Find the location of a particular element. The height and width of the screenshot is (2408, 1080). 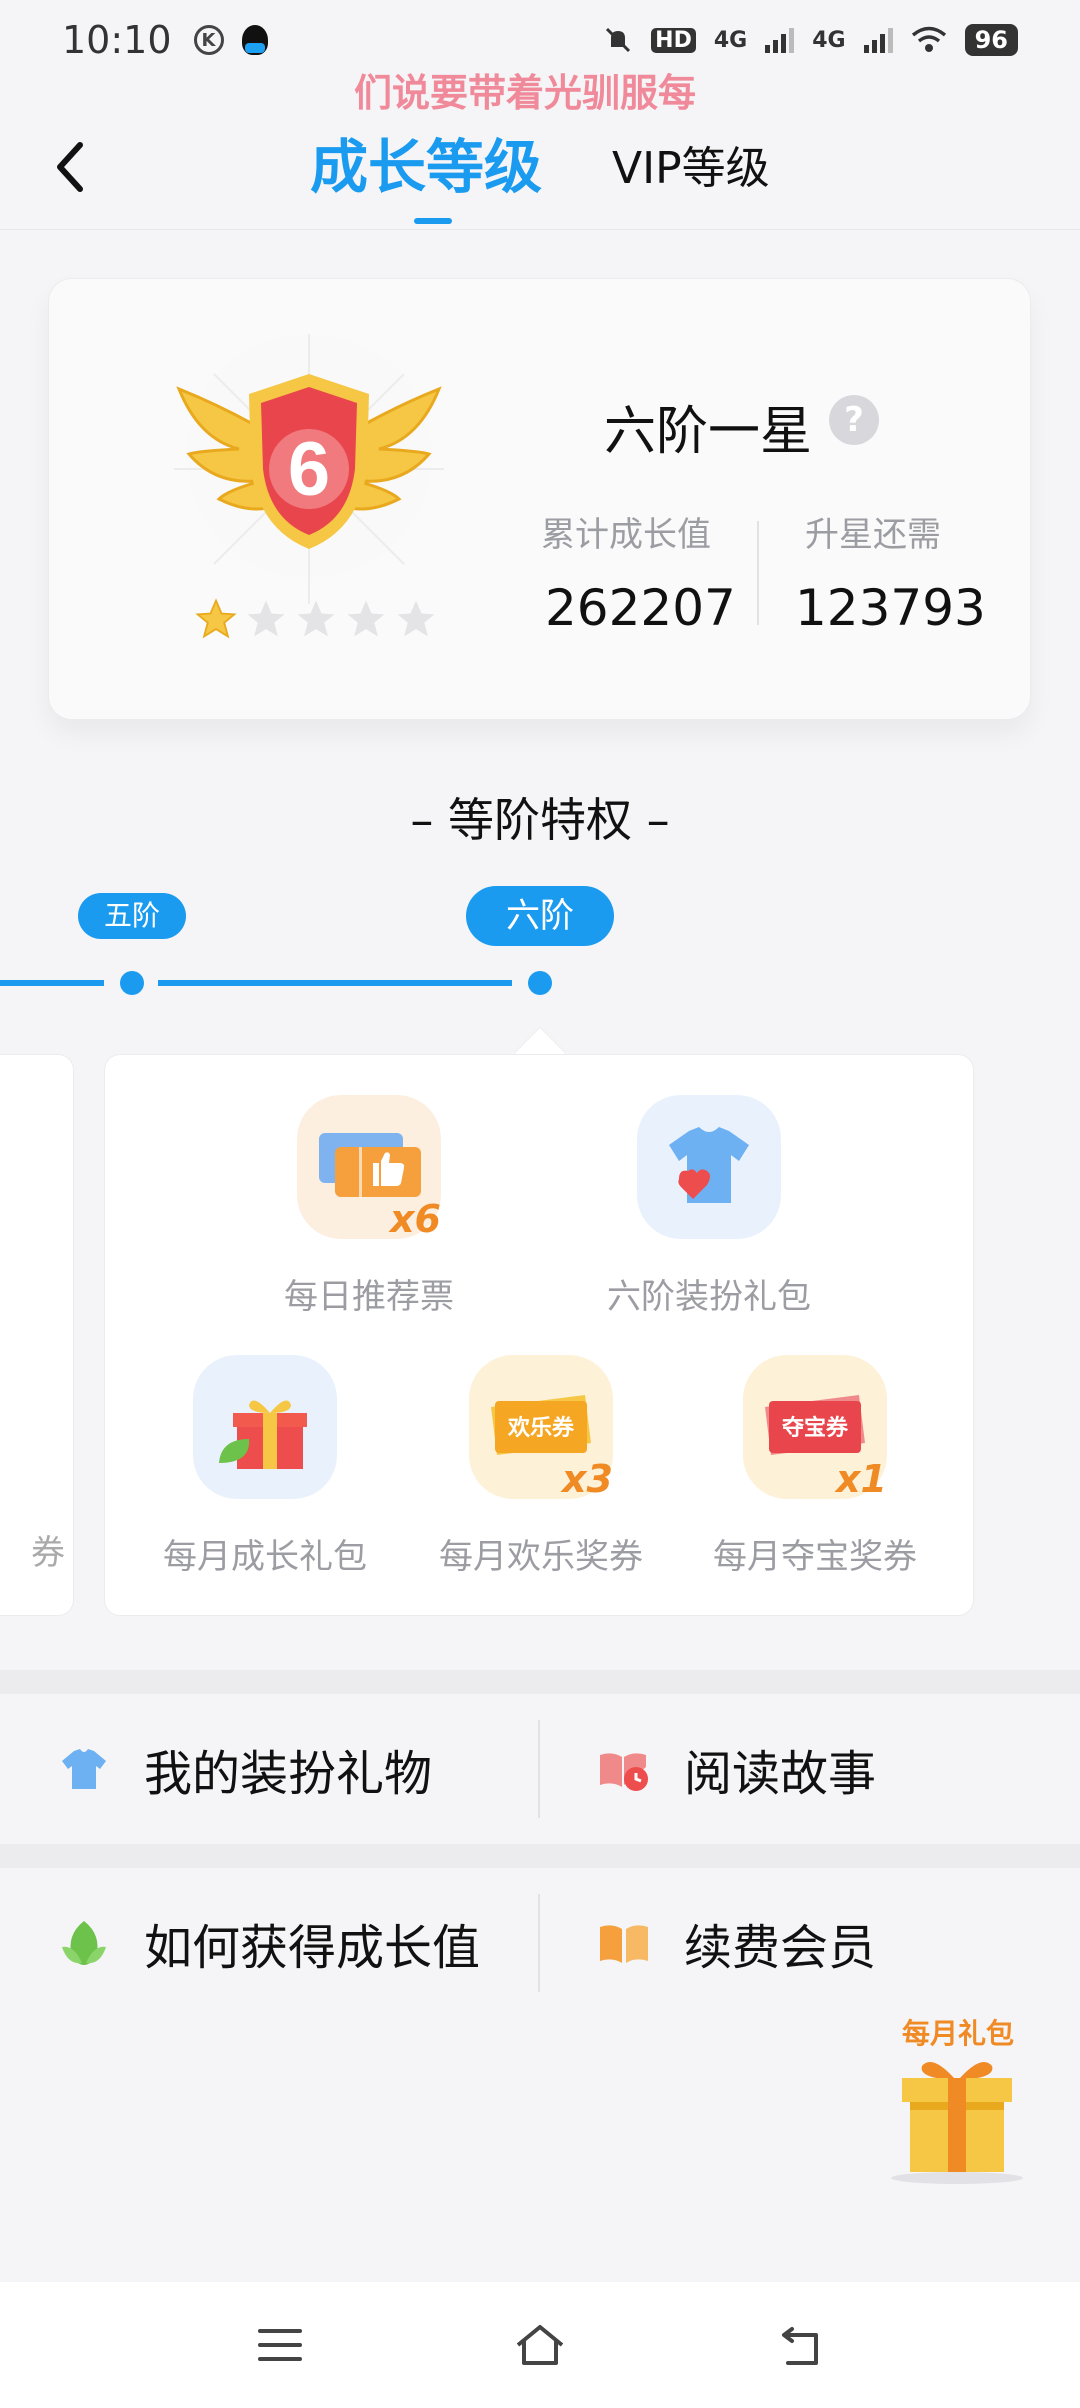

coupon-text: 欢乐券 is located at coordinates (541, 1428).